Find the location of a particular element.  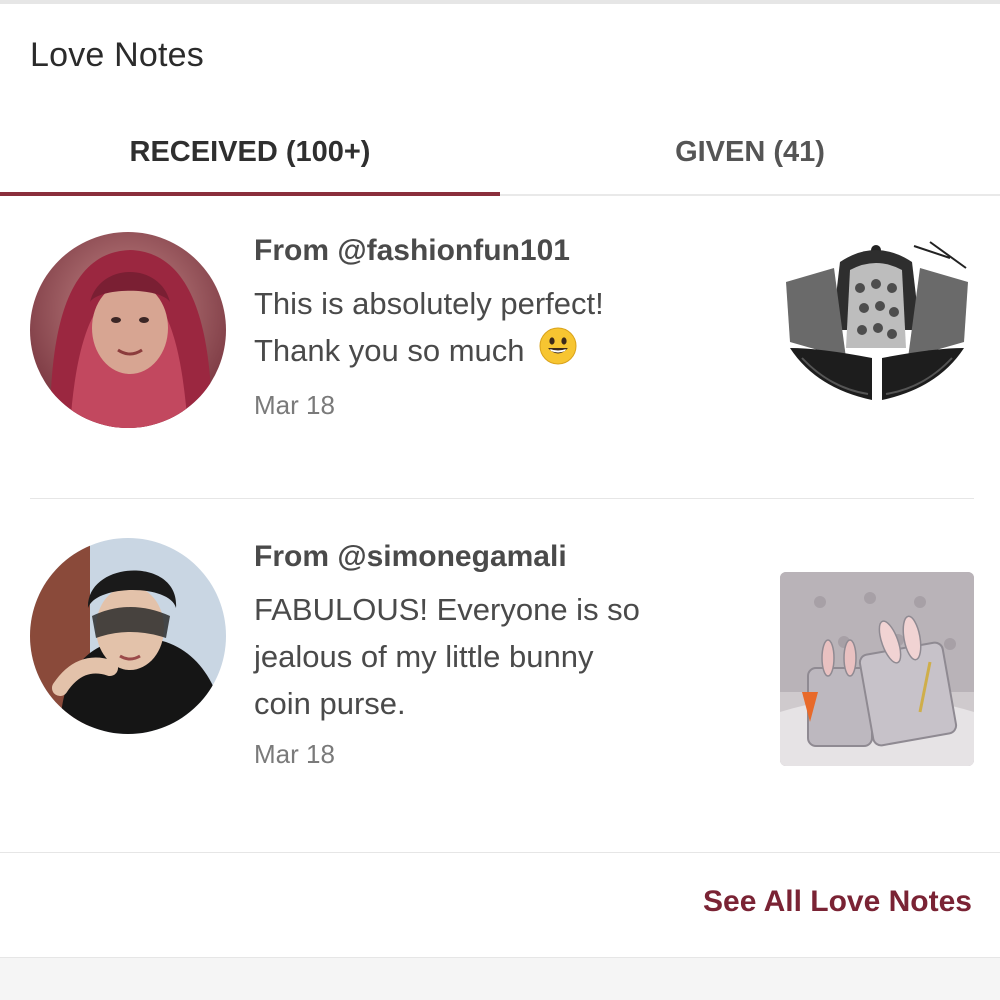

love-notes-footer: See All Love Notes is located at coordinates (500, 905).